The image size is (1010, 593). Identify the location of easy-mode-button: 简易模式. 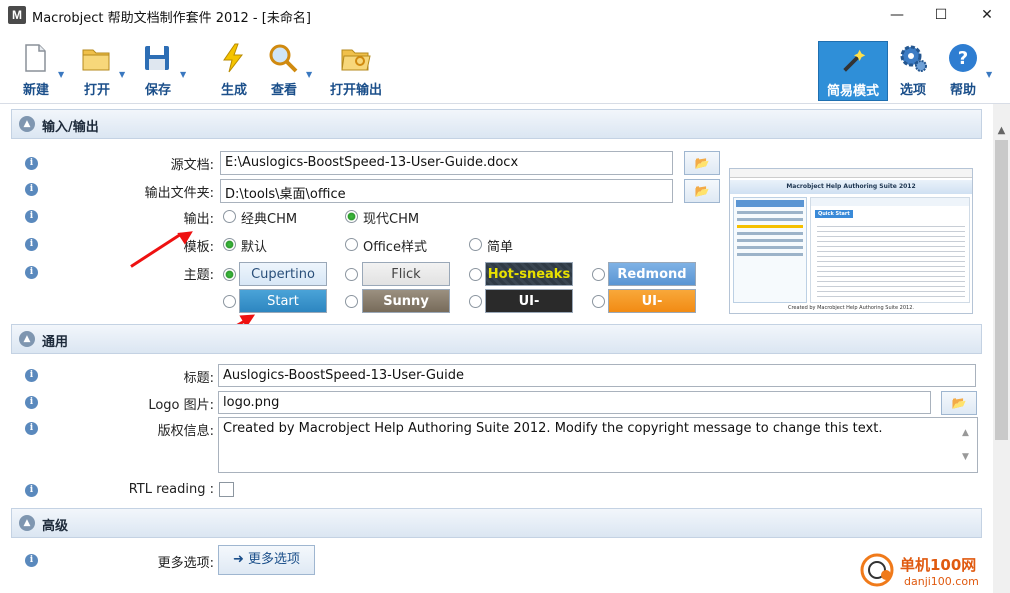
(853, 71).